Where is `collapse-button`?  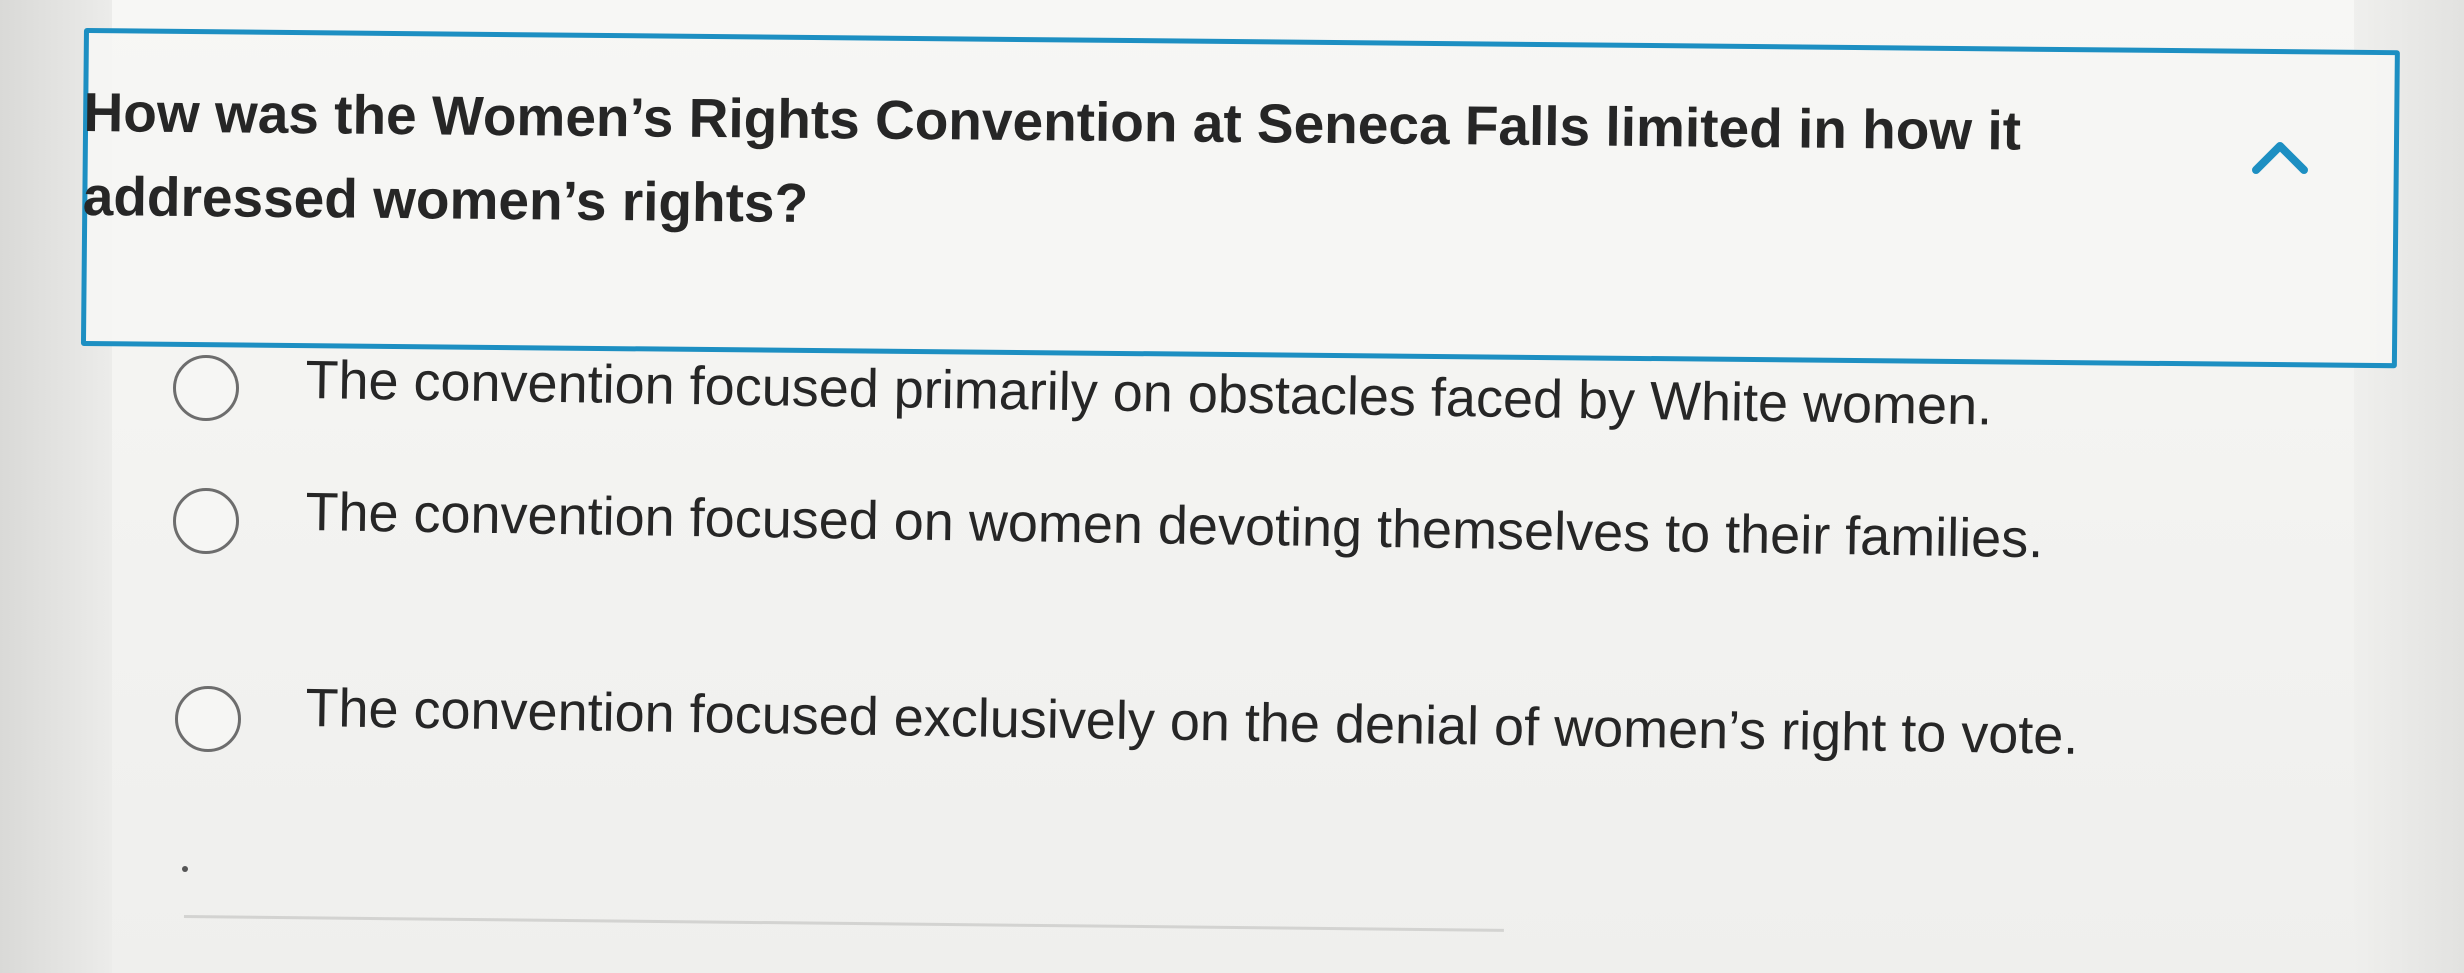 collapse-button is located at coordinates (2280, 158).